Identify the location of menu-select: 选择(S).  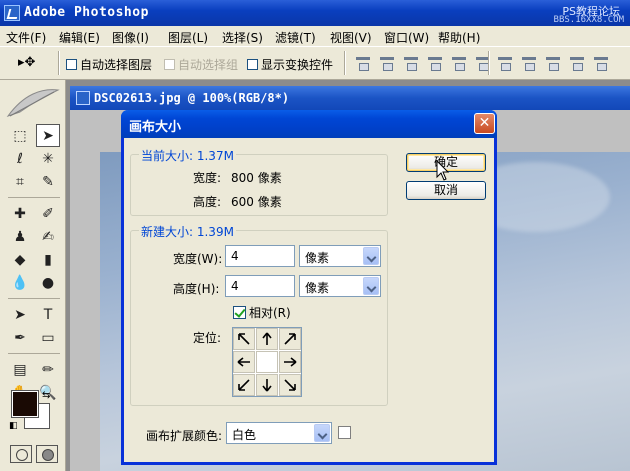
(242, 37).